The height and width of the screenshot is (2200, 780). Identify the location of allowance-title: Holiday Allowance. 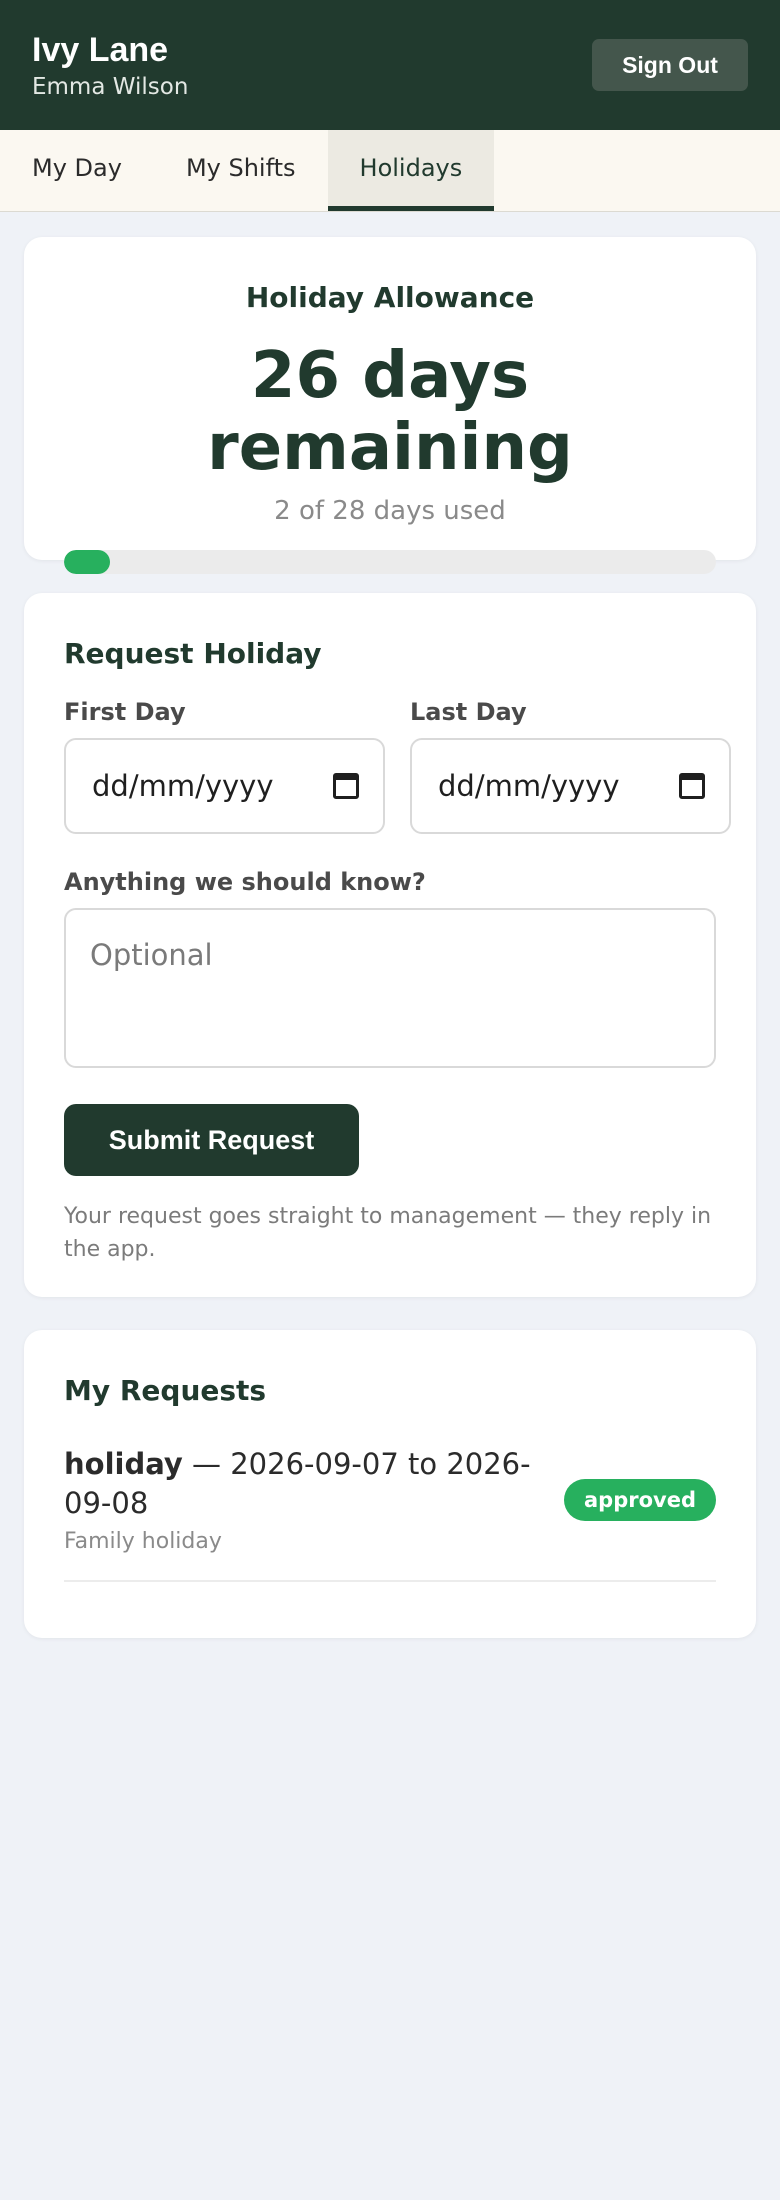
(390, 297).